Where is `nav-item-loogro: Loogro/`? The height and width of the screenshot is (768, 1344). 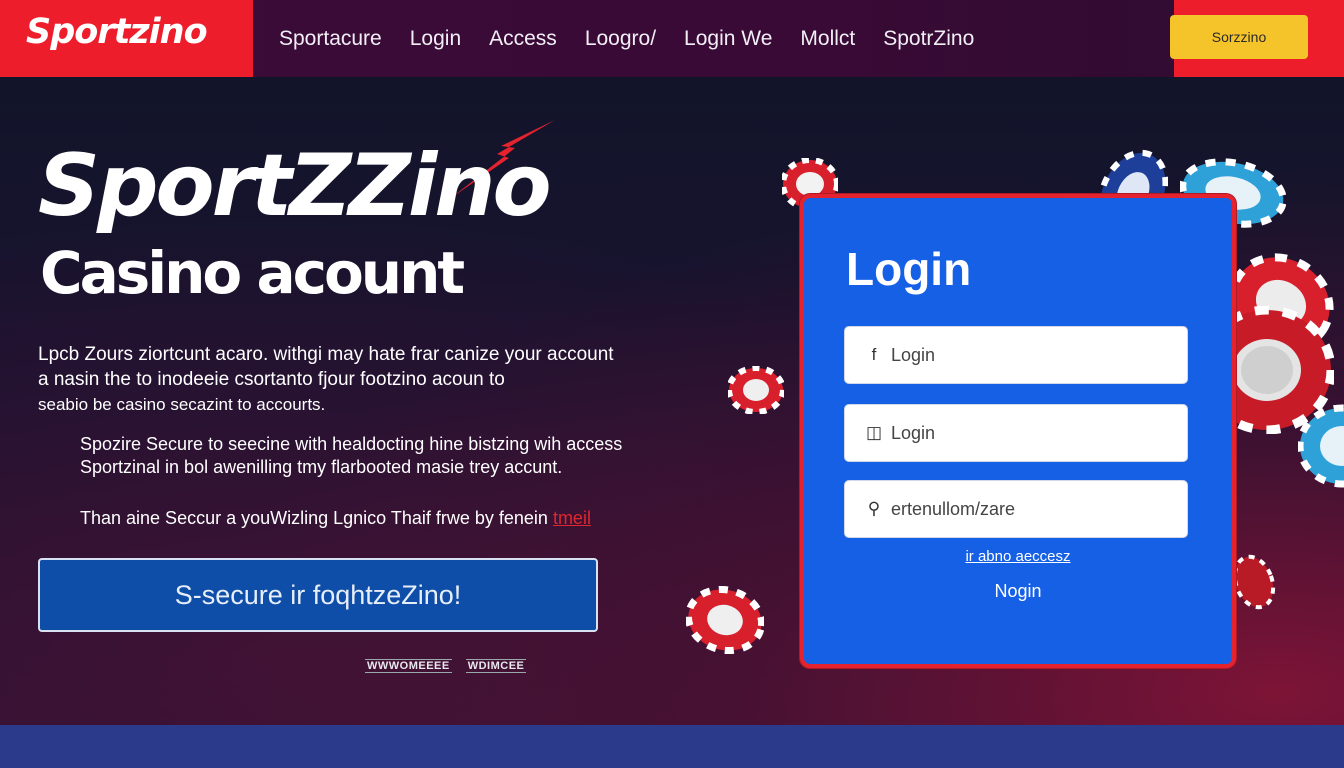
nav-item-loogro: Loogro/ is located at coordinates (620, 39).